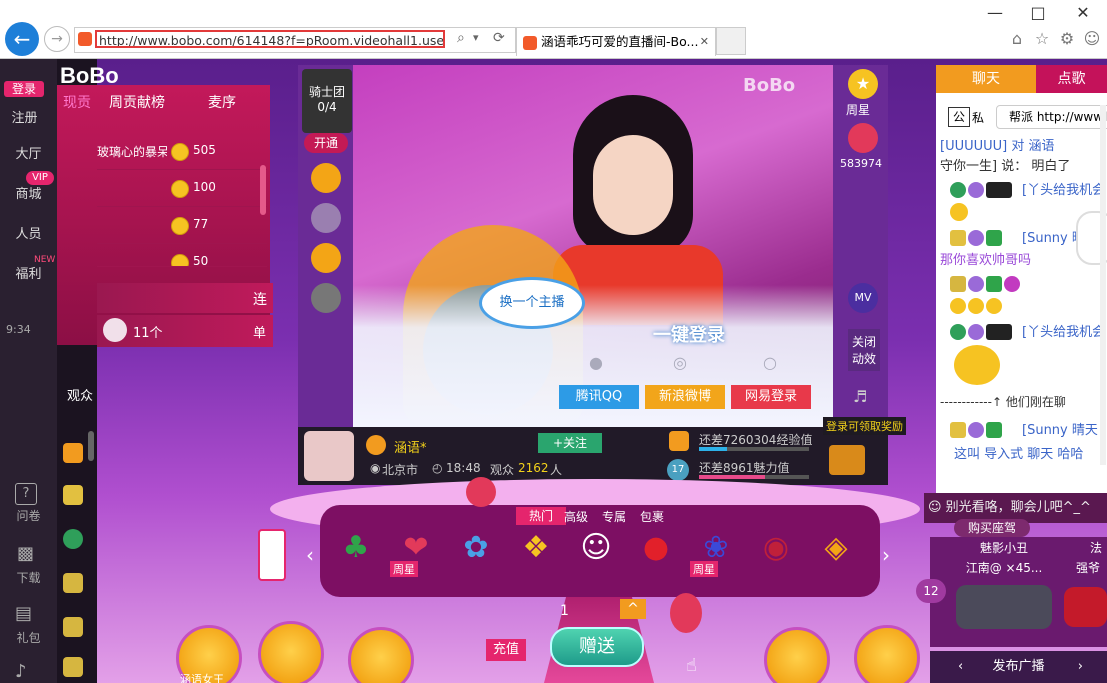  Describe the element at coordinates (260, 300) in the screenshot. I see `combo-label: 连` at that location.